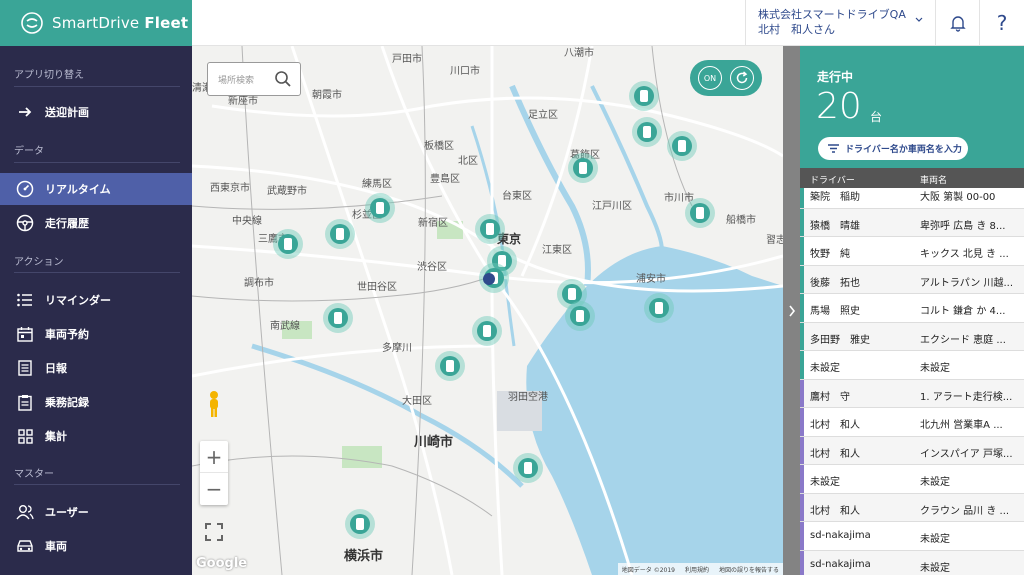 The width and height of the screenshot is (1024, 575). Describe the element at coordinates (96, 334) in the screenshot. I see `sidebar-item-reservation: 車両予約` at that location.